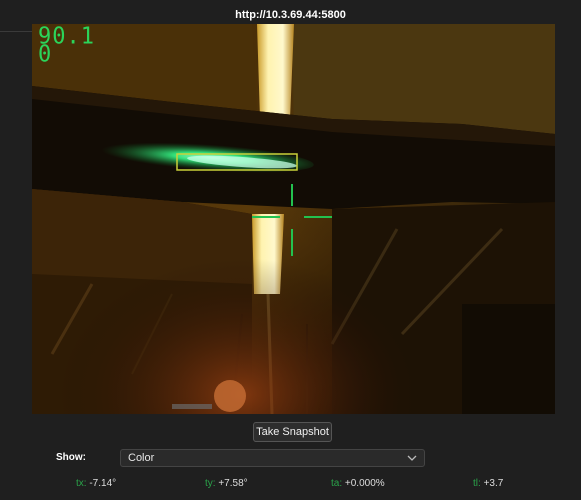 The height and width of the screenshot is (500, 581). What do you see at coordinates (364, 483) in the screenshot?
I see `readout-value: +0.000%` at bounding box center [364, 483].